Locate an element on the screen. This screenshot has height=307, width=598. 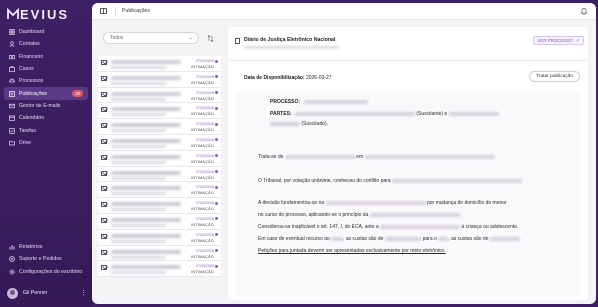
page-title: Publicações is located at coordinates (136, 11).